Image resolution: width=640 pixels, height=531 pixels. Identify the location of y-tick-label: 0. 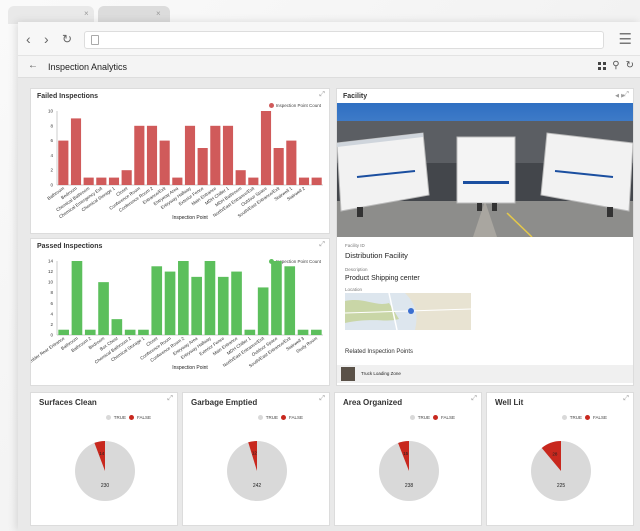
(51, 335).